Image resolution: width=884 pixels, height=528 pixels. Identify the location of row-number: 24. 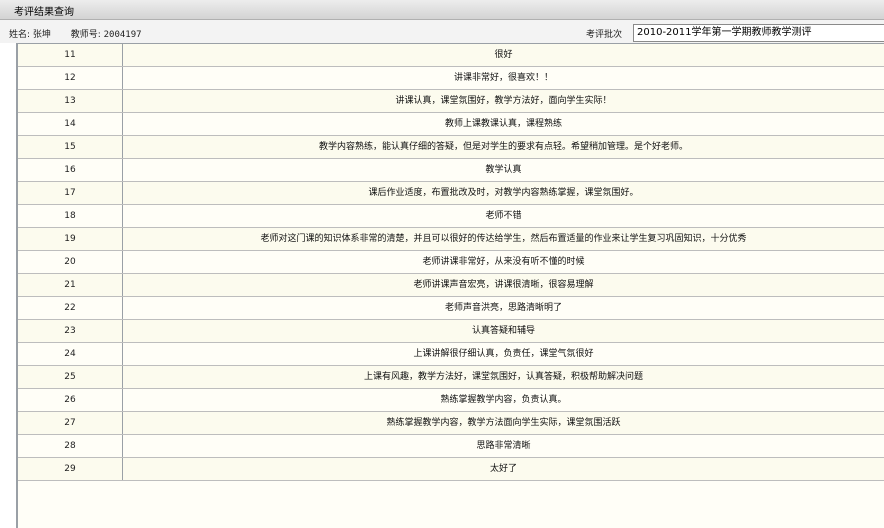
(70, 354).